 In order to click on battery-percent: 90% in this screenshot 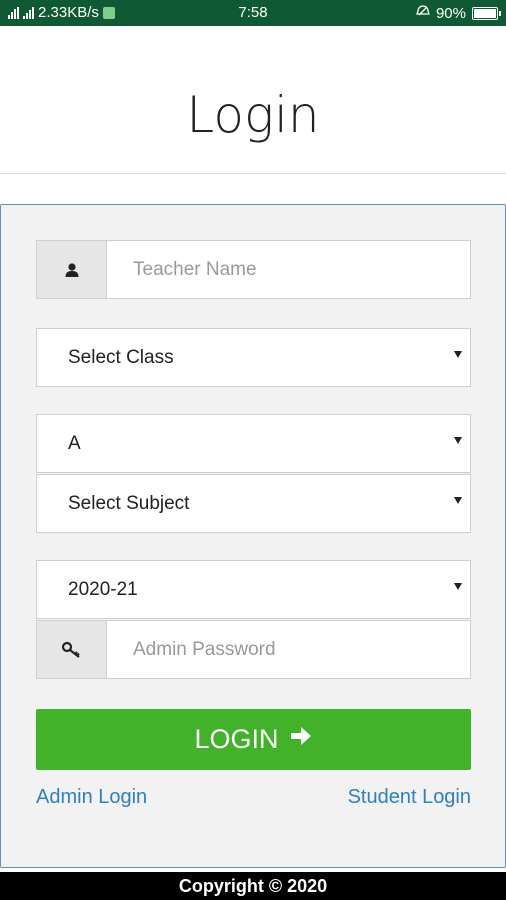, I will do `click(450, 13)`.